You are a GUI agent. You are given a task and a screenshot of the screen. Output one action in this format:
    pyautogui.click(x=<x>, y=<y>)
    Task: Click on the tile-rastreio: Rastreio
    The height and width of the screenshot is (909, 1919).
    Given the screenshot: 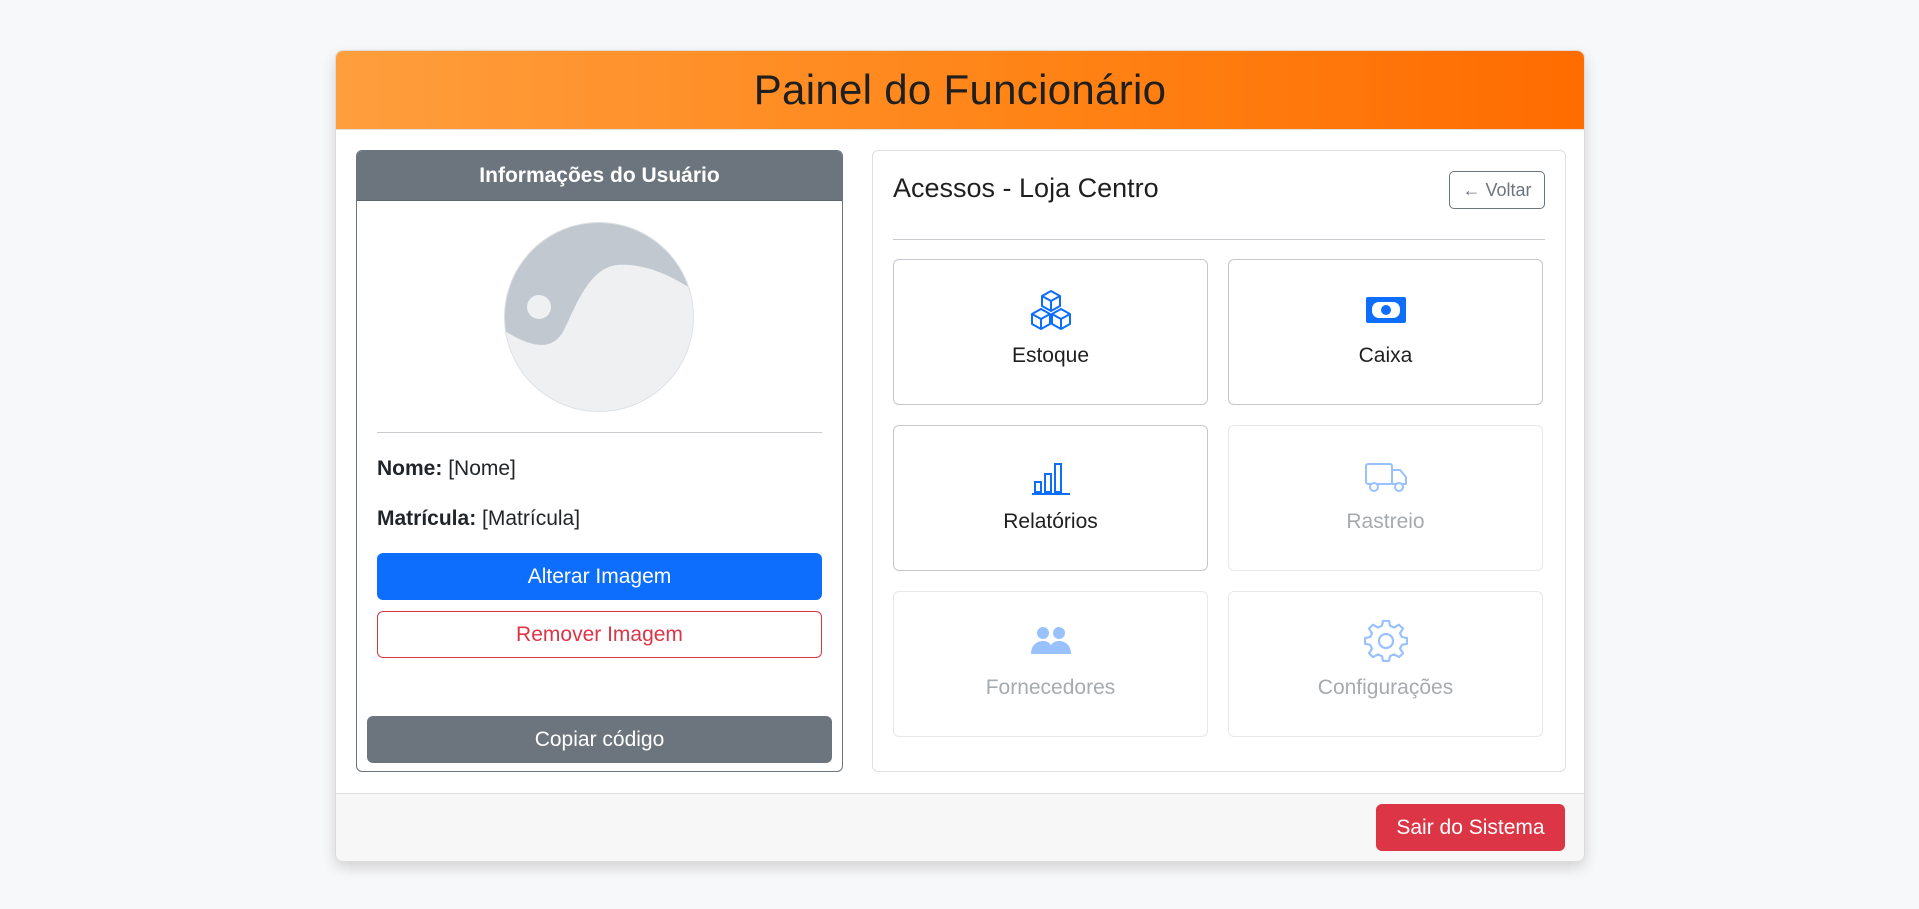 What is the action you would take?
    pyautogui.click(x=1385, y=498)
    